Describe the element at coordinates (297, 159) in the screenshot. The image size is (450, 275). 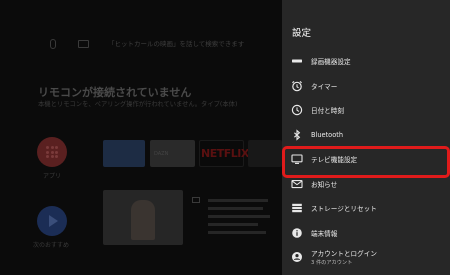
I see `tv-icon` at that location.